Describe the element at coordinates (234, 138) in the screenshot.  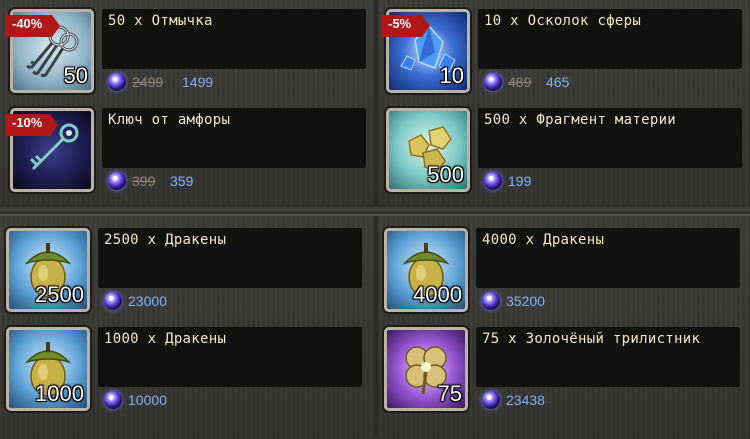
I see `item-title-box: Ключ от амфоры` at that location.